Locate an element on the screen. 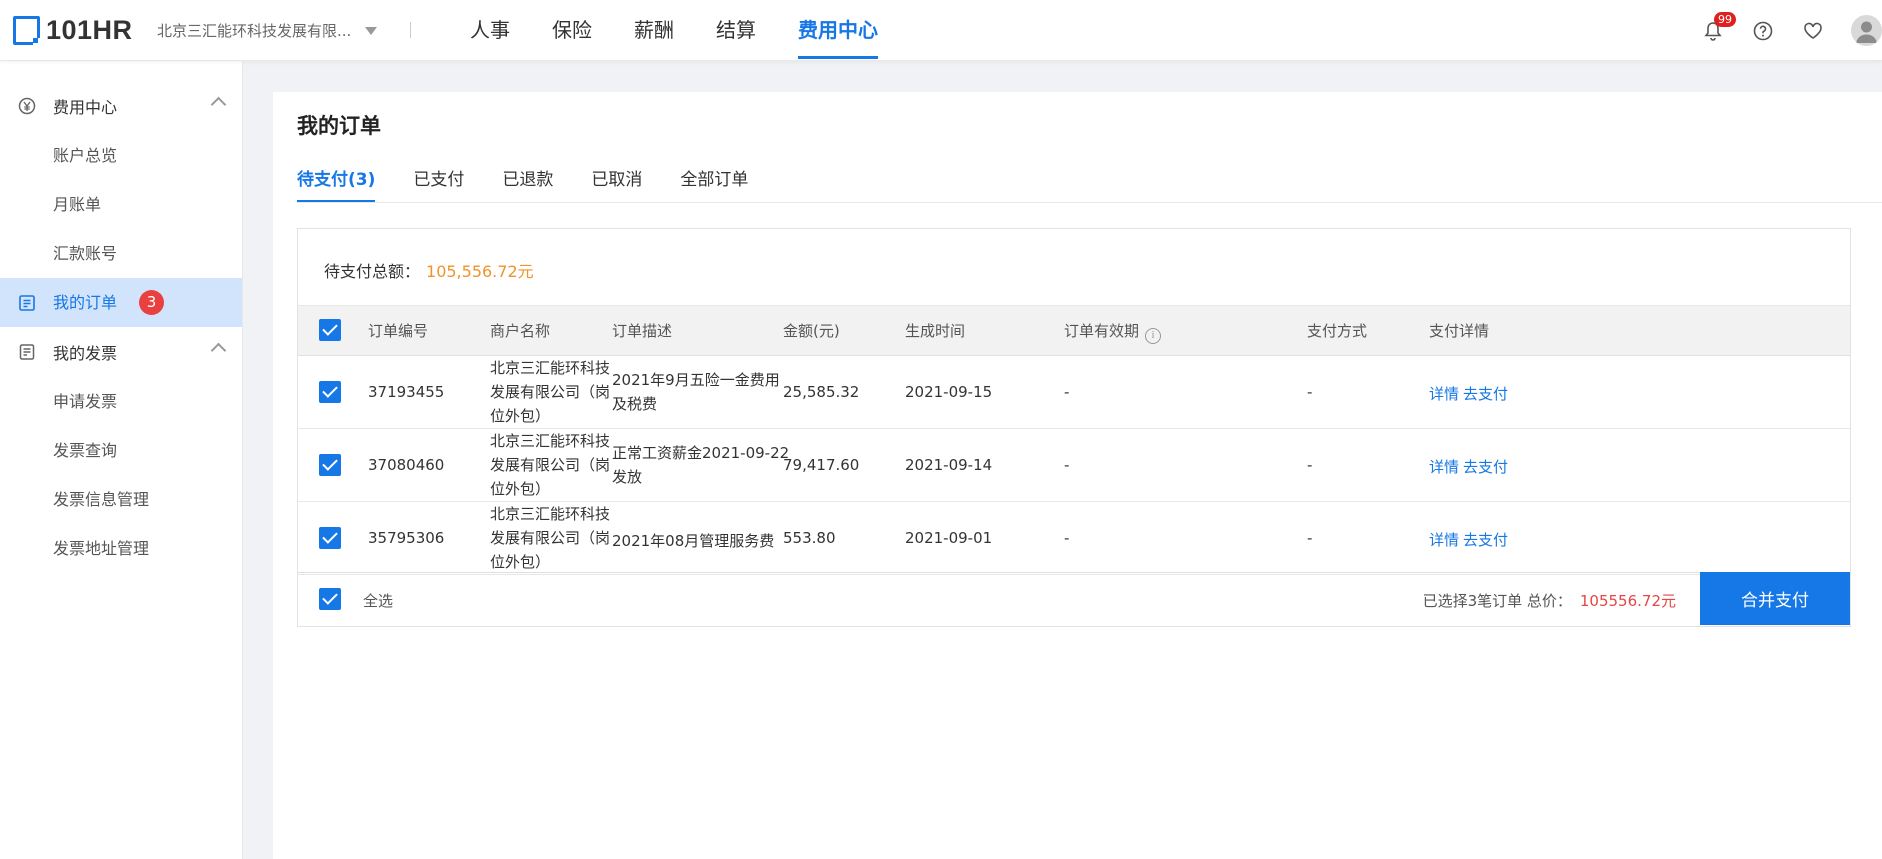  sidebar-group-fee-center: 费用中心 is located at coordinates (121, 106).